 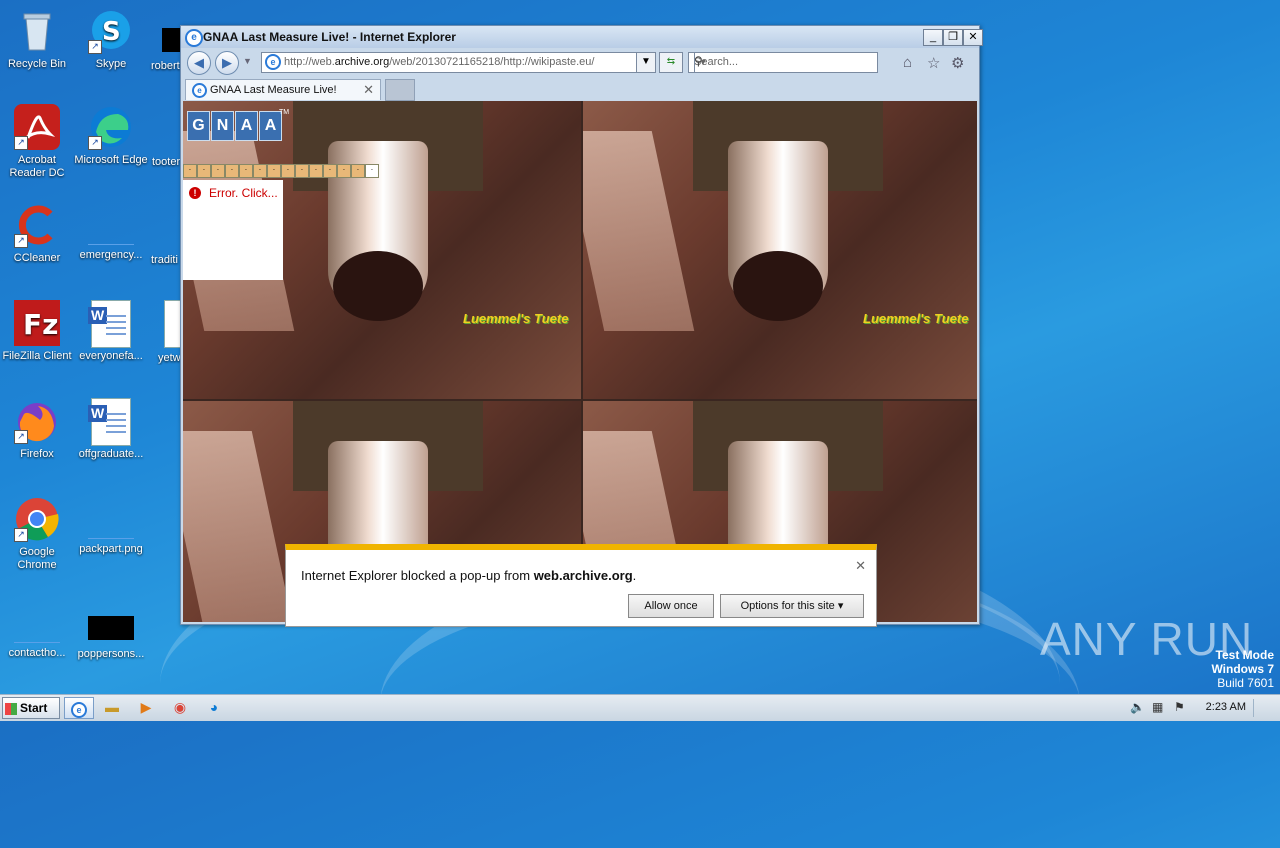 I want to click on folder-icon: ▬, so click(x=112, y=707).